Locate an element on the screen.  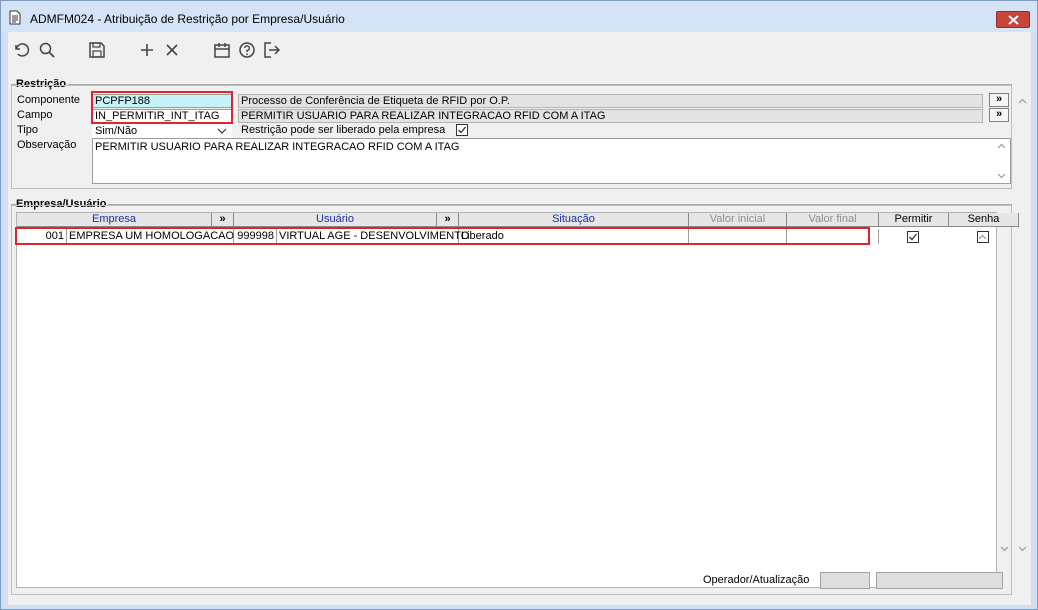
grid-scroll-up-icon is located at coordinates (982, 237).